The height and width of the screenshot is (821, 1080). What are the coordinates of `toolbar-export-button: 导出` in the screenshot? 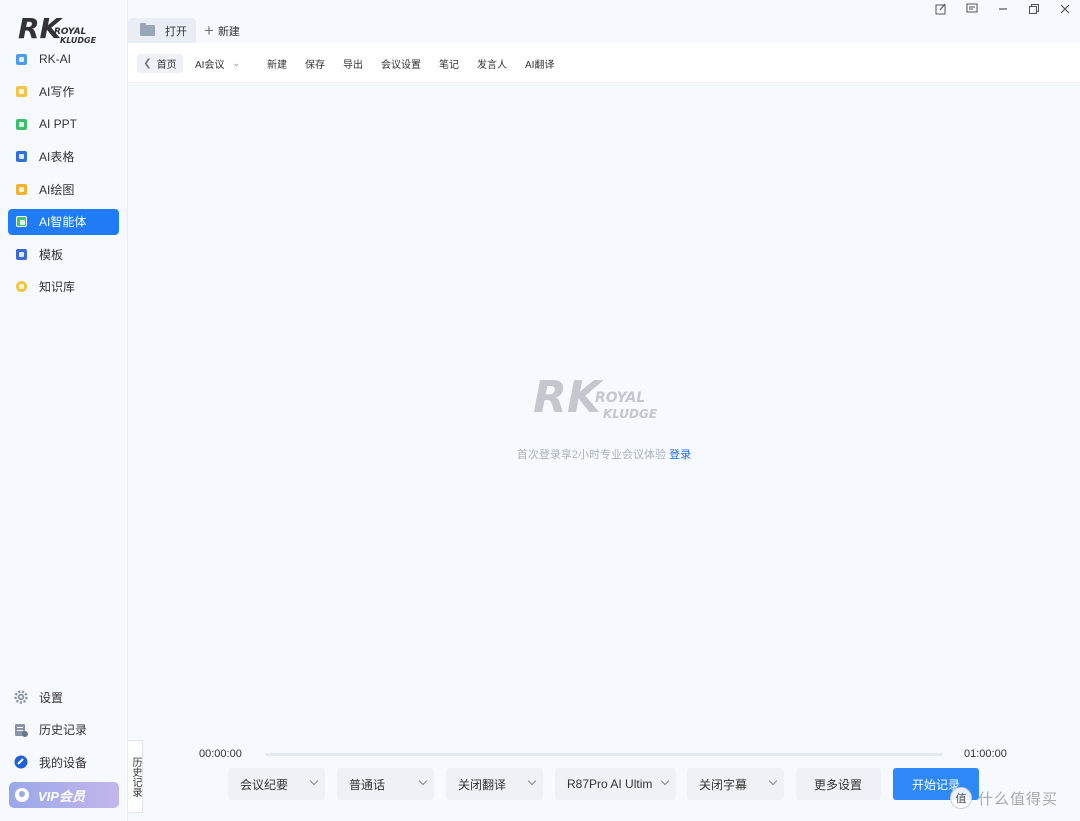 It's located at (353, 63).